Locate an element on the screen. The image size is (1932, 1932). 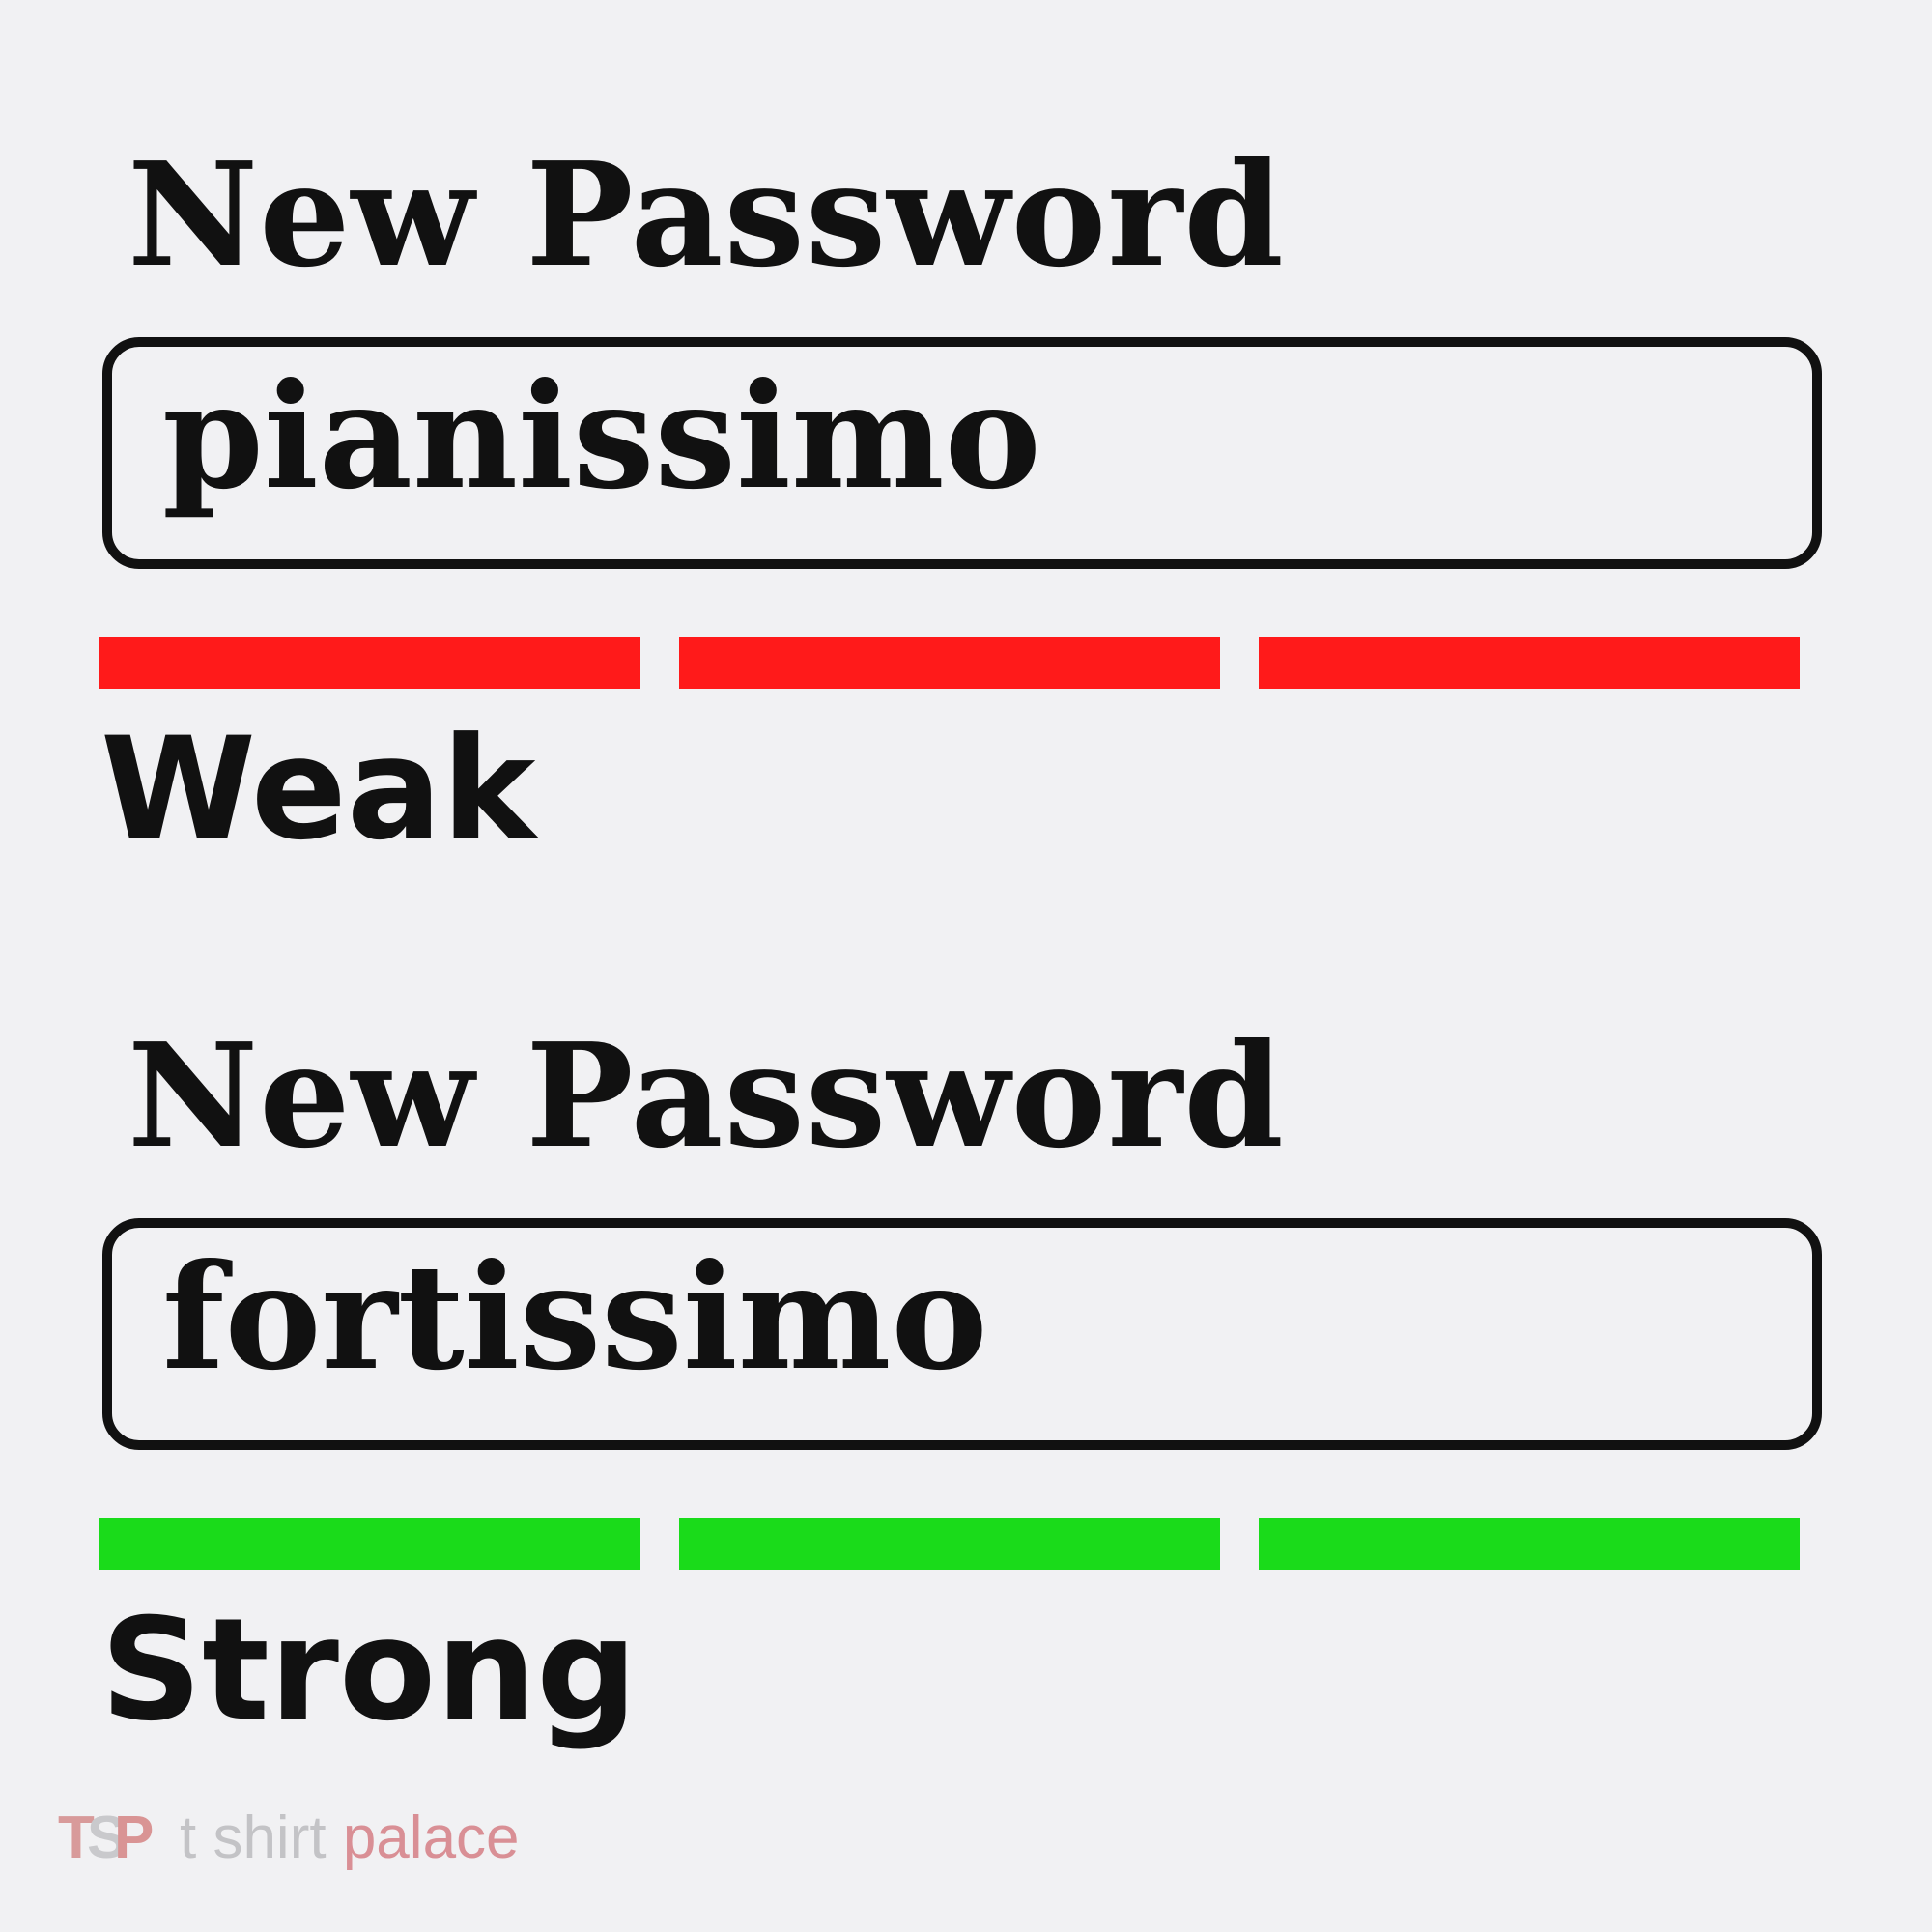
password-input-value: pianissimo is located at coordinates (601, 437).